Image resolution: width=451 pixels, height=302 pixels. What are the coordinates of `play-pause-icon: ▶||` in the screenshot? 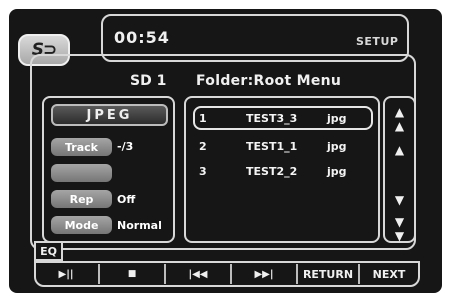 It's located at (66, 274).